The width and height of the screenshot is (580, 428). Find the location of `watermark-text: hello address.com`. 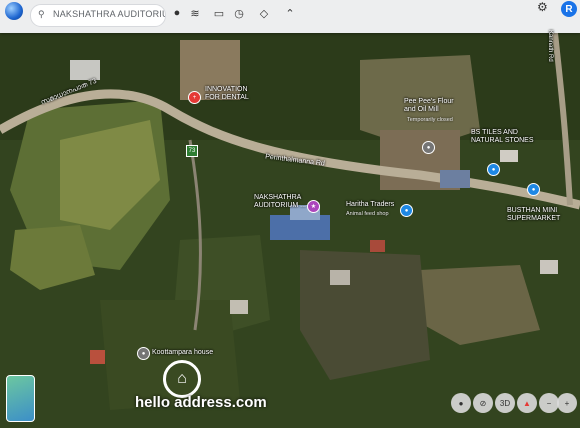

watermark-text: hello address.com is located at coordinates (201, 402).